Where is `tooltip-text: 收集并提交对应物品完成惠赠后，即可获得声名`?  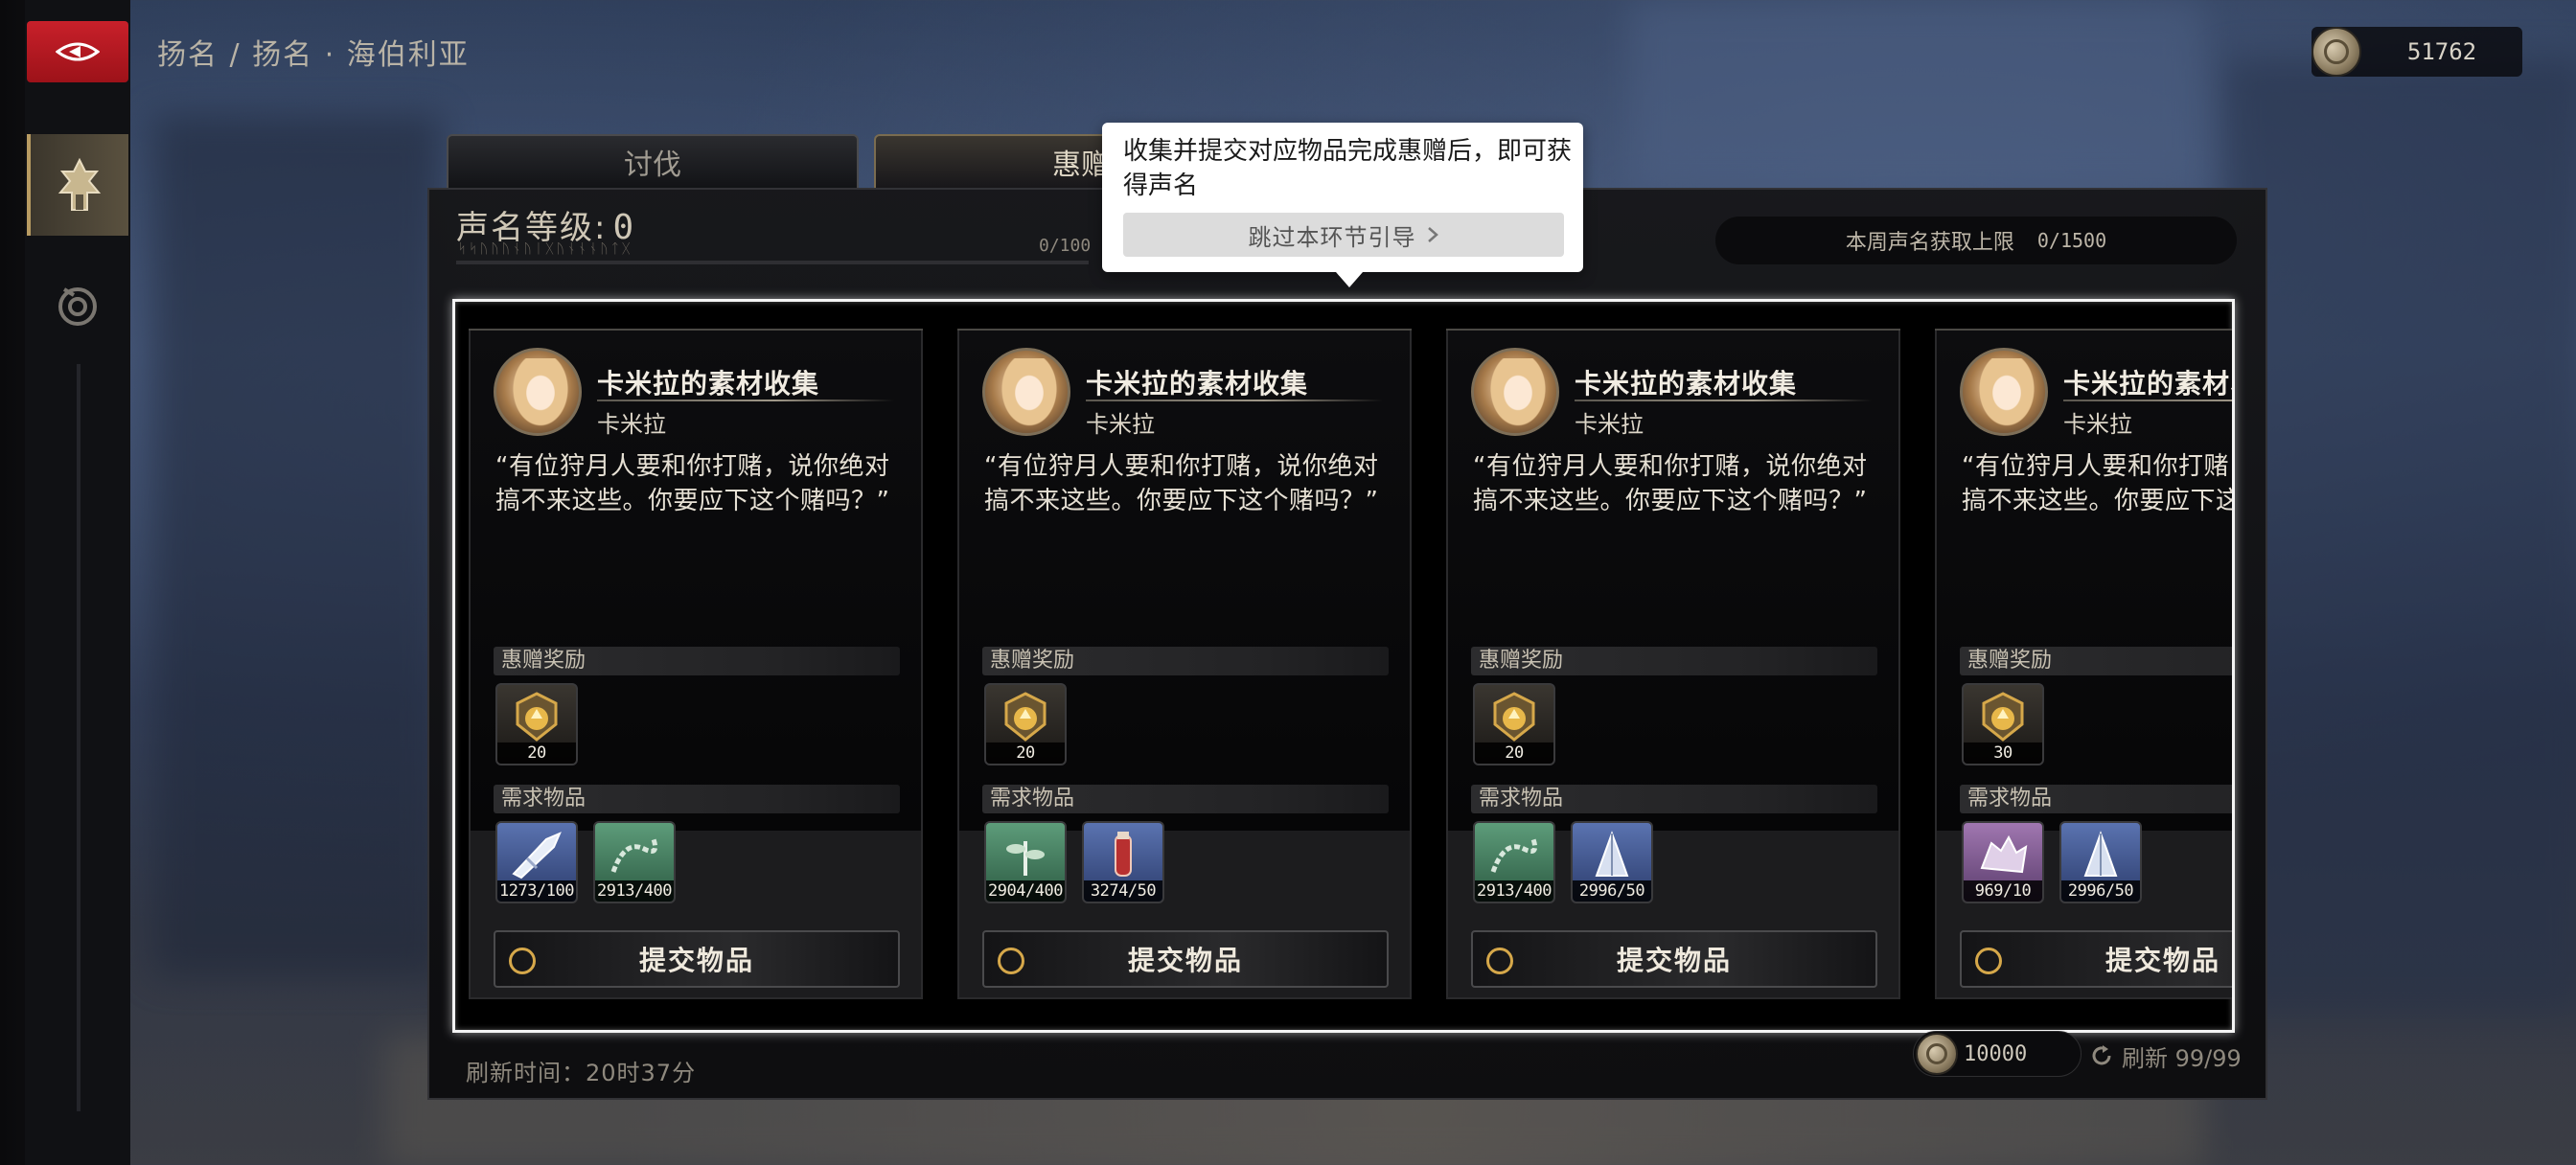
tooltip-text: 收集并提交对应物品完成惠赠后，即可获得声名 is located at coordinates (1348, 168).